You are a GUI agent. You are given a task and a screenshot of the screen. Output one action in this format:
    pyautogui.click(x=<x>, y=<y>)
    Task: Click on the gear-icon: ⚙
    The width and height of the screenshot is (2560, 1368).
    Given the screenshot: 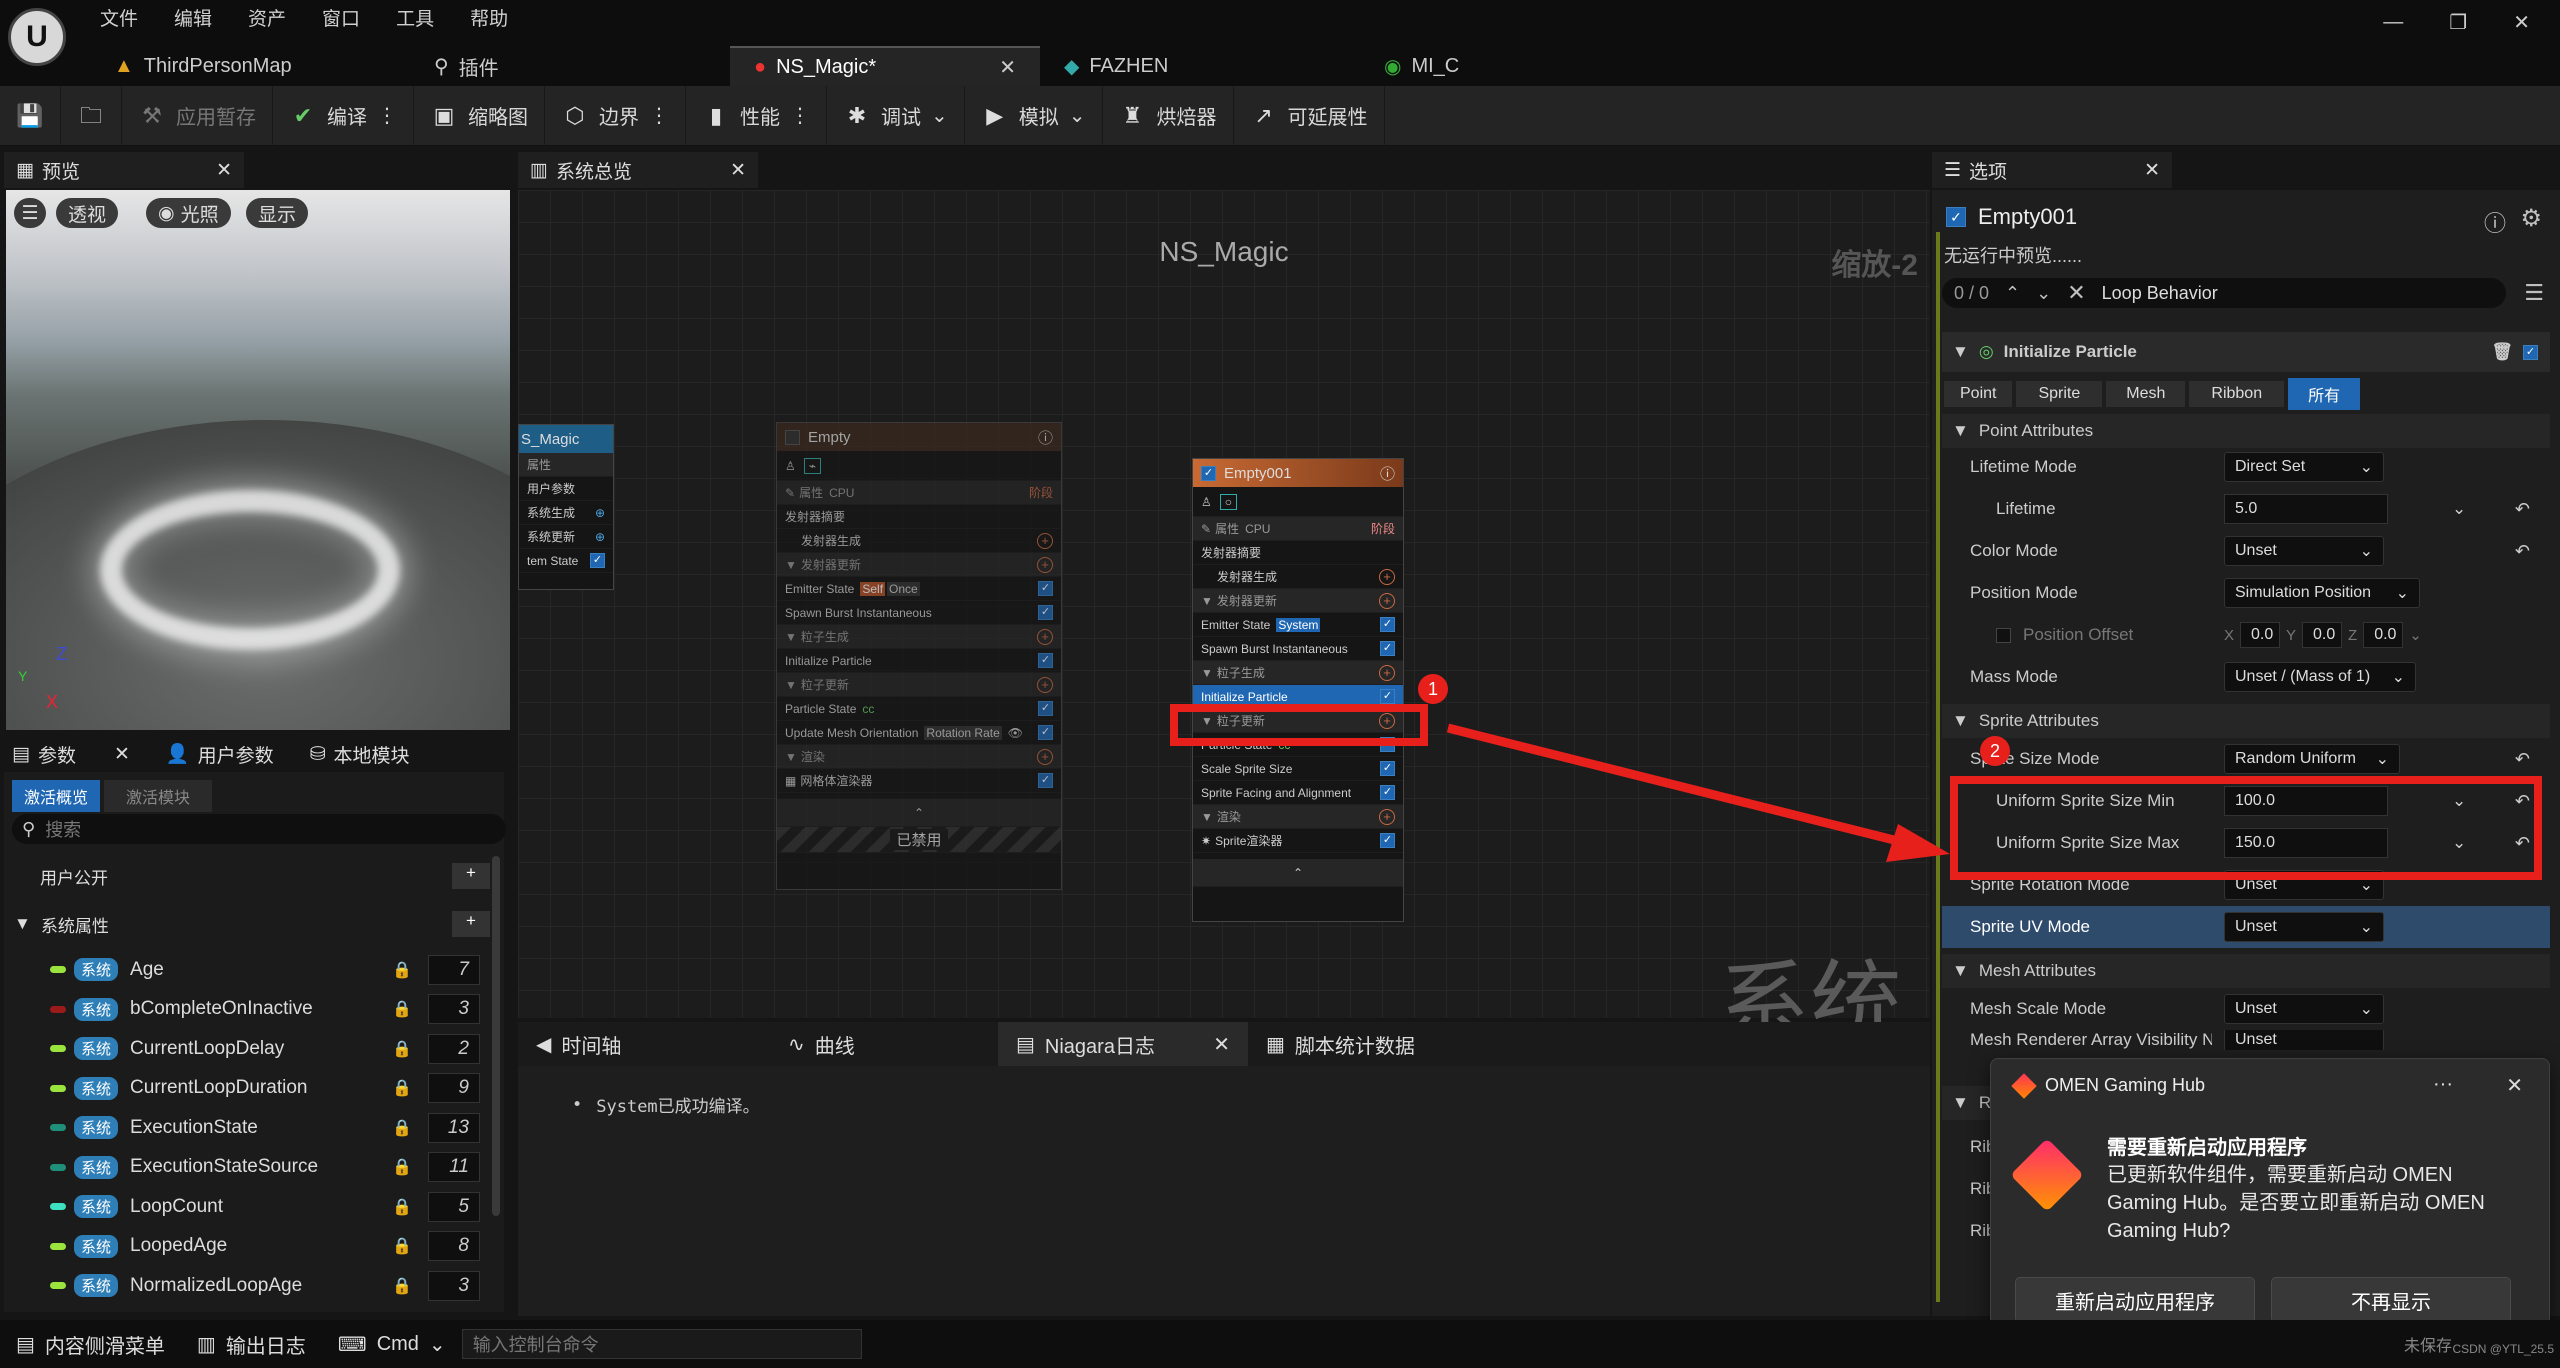 What is the action you would take?
    pyautogui.click(x=2531, y=218)
    